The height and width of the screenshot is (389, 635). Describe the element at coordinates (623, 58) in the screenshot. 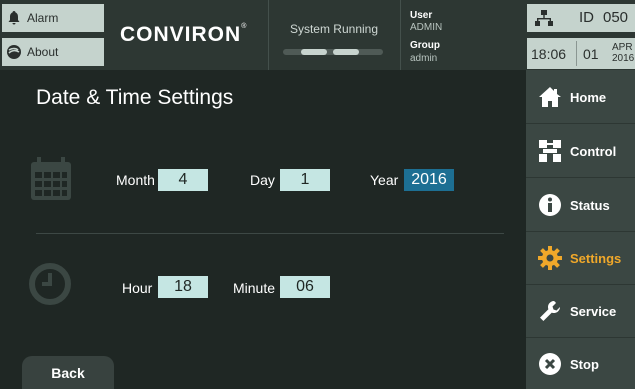

I see `clock-year: 2016` at that location.